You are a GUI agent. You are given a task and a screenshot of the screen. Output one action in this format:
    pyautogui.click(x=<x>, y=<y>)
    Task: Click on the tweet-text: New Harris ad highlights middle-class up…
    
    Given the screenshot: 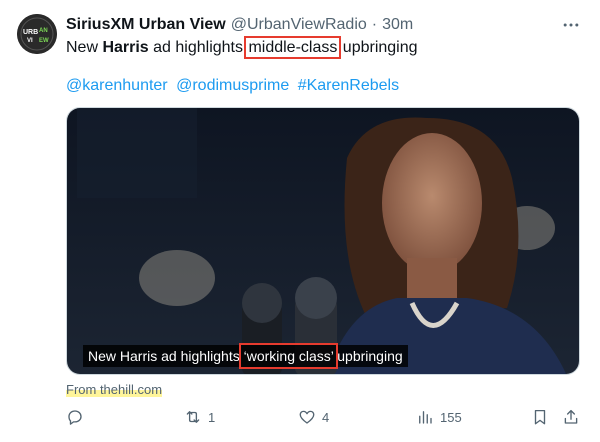 What is the action you would take?
    pyautogui.click(x=242, y=47)
    